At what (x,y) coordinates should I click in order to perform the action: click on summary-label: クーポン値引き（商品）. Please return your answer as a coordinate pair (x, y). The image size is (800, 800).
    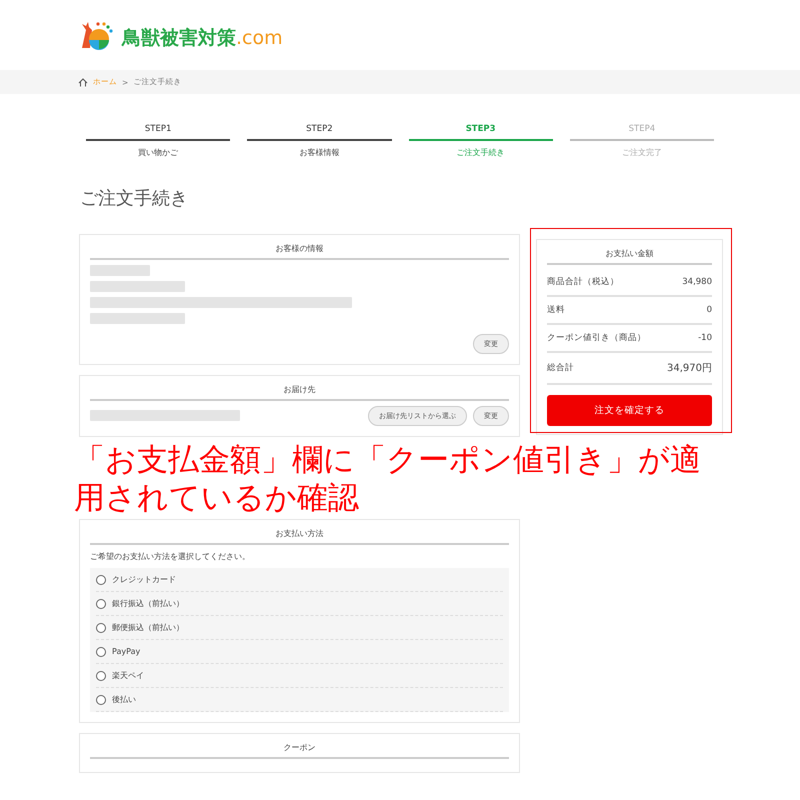
    Looking at the image, I should click on (596, 338).